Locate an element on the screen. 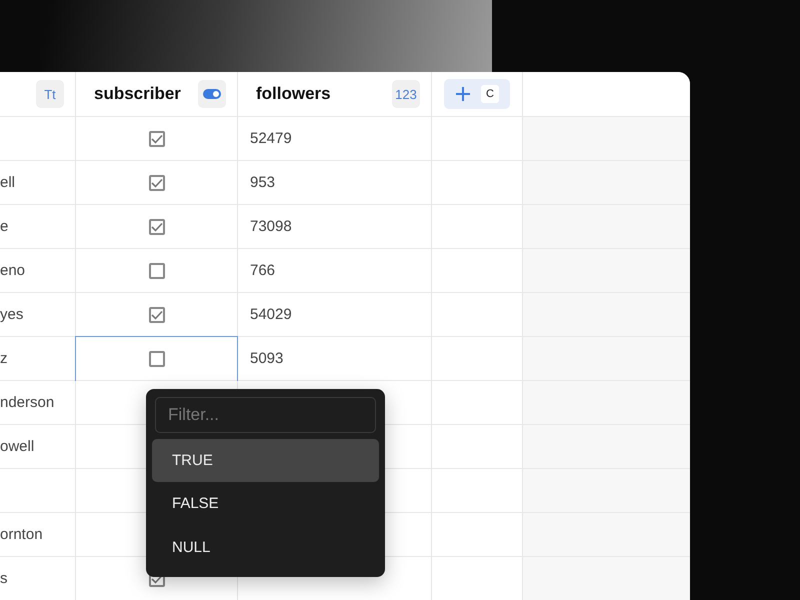 Image resolution: width=800 pixels, height=600 pixels. shortcut-key: C is located at coordinates (490, 94).